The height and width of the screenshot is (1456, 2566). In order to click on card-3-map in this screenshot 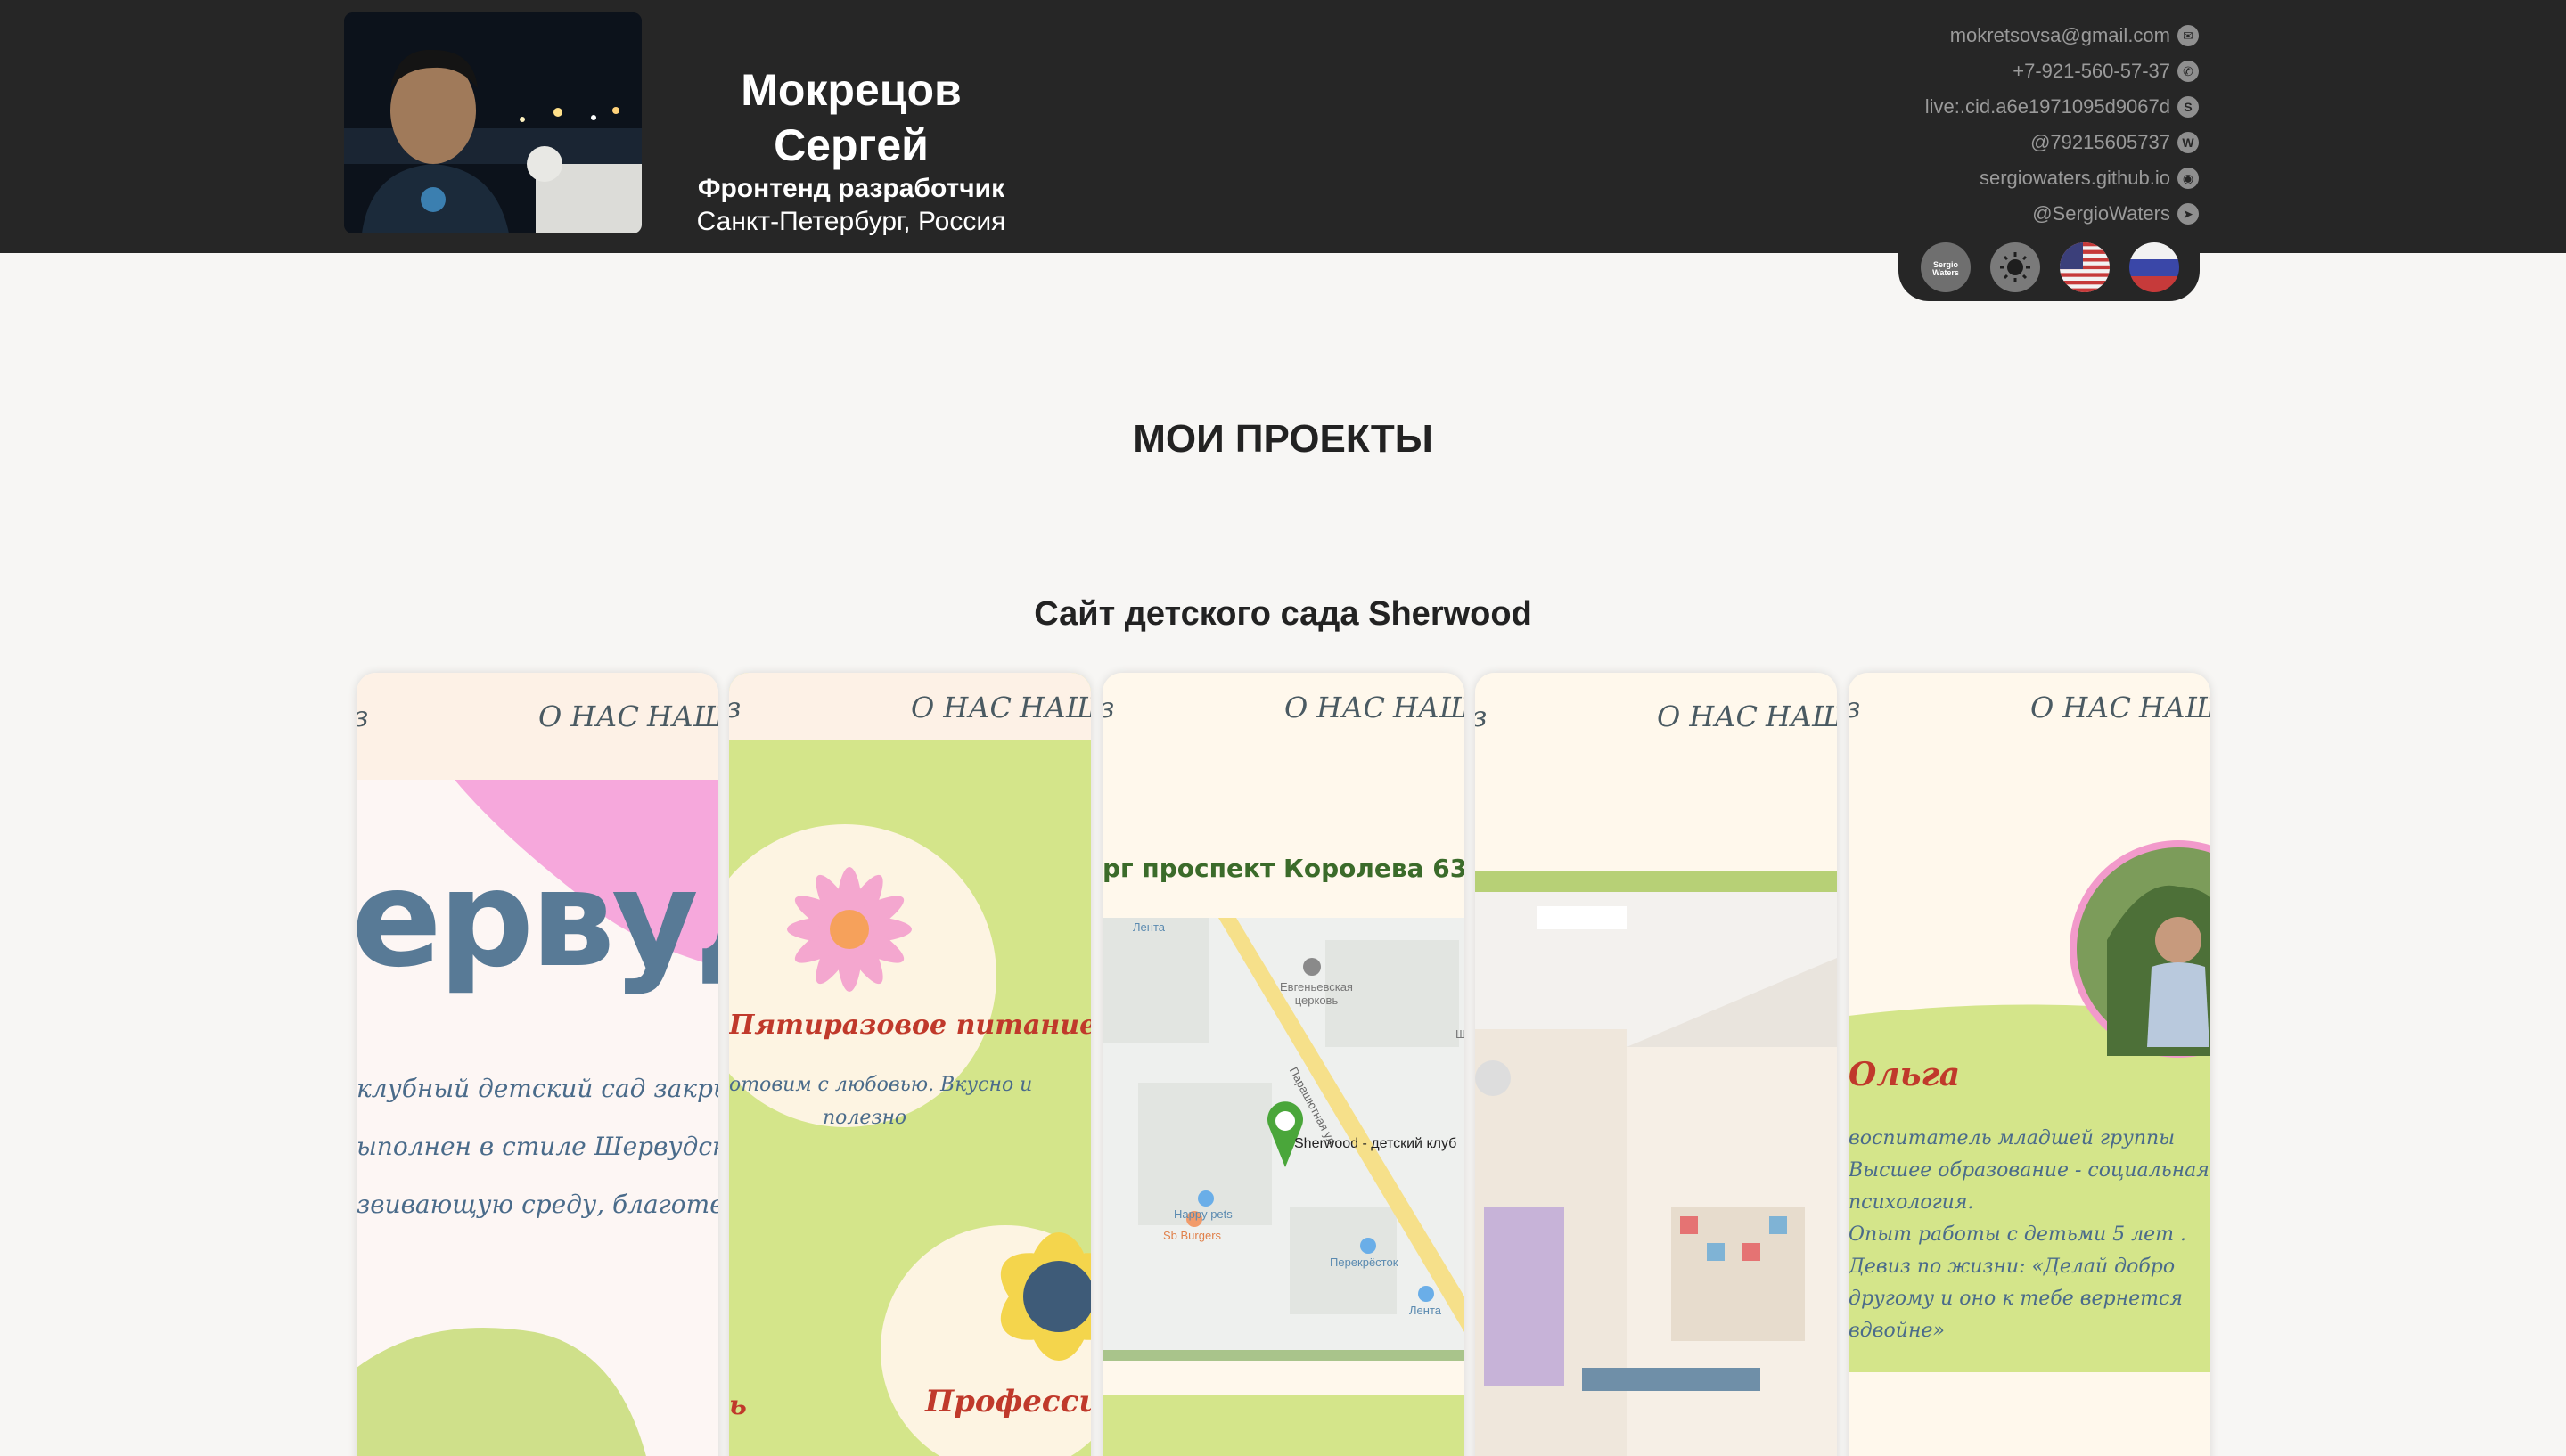, I will do `click(1284, 1064)`.